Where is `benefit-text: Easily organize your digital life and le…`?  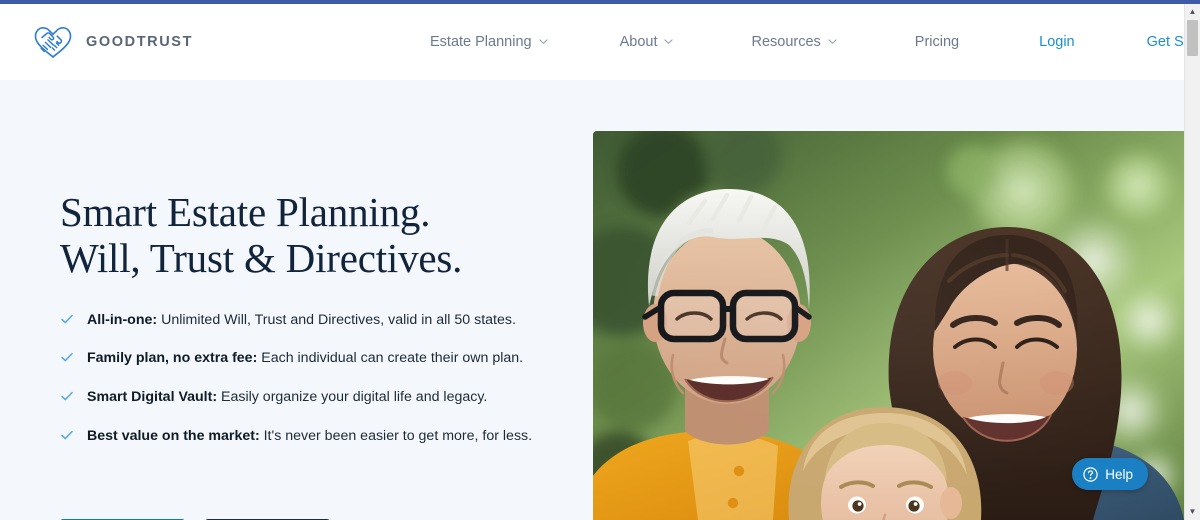 benefit-text: Easily organize your digital life and le… is located at coordinates (352, 396).